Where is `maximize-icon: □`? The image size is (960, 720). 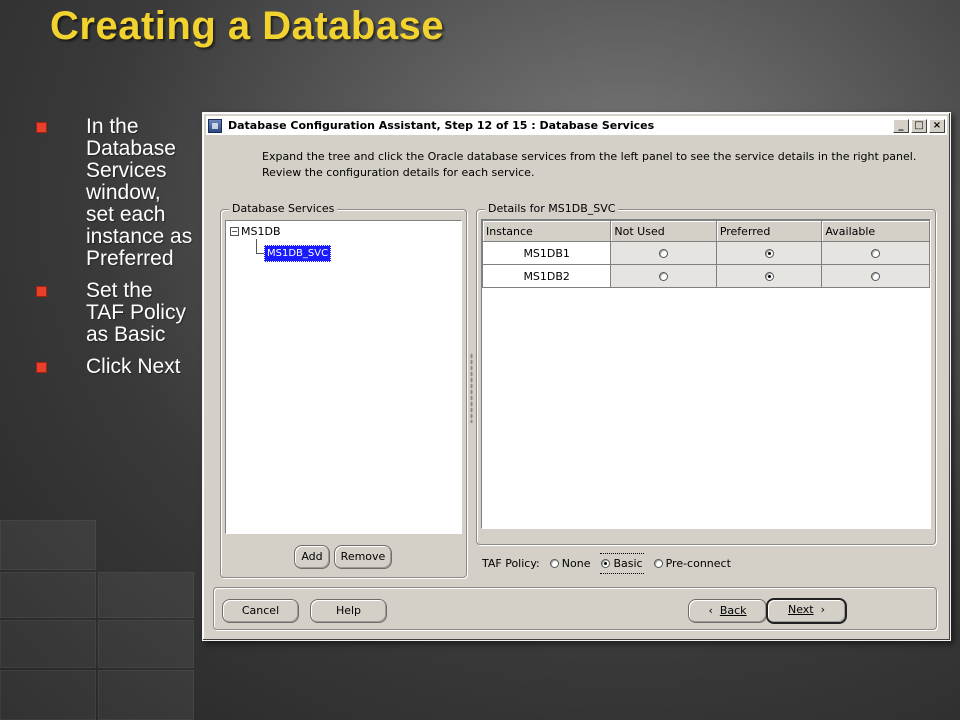
maximize-icon: □ is located at coordinates (919, 125).